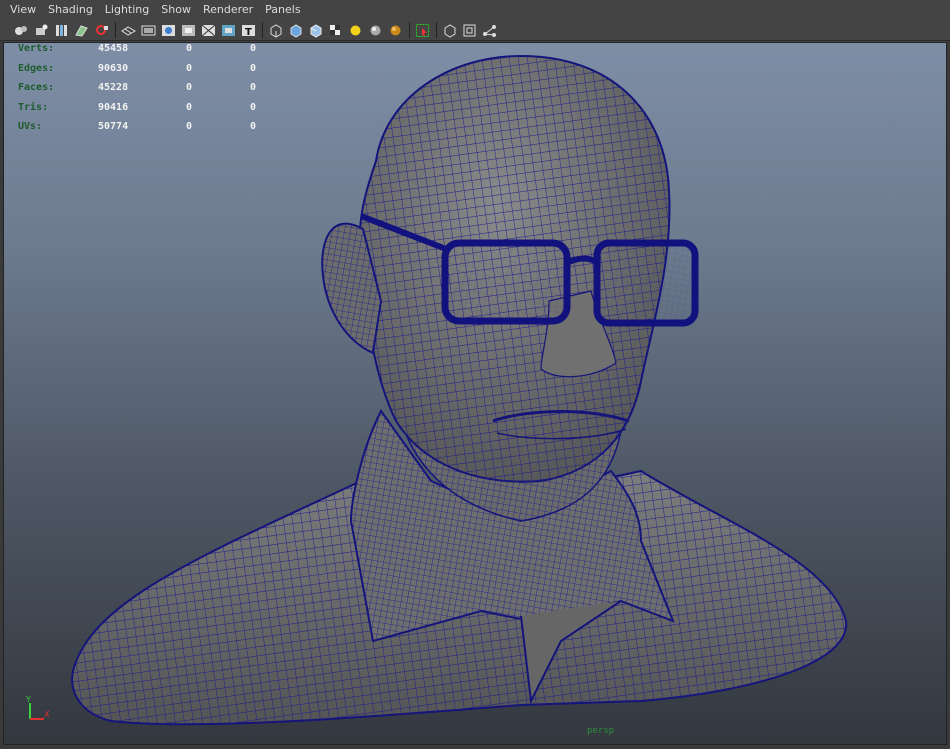  I want to click on menu-show: Show, so click(176, 10).